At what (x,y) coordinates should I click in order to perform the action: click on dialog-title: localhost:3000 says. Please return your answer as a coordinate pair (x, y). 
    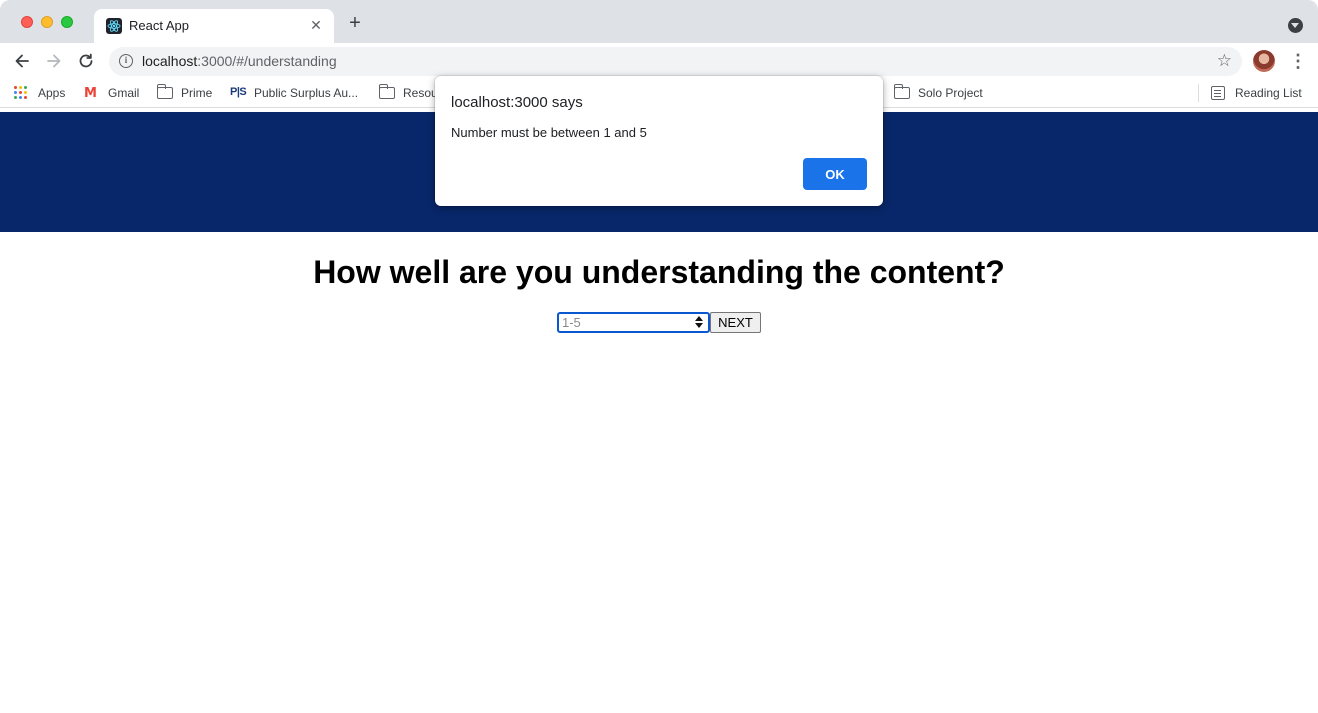
    Looking at the image, I should click on (517, 102).